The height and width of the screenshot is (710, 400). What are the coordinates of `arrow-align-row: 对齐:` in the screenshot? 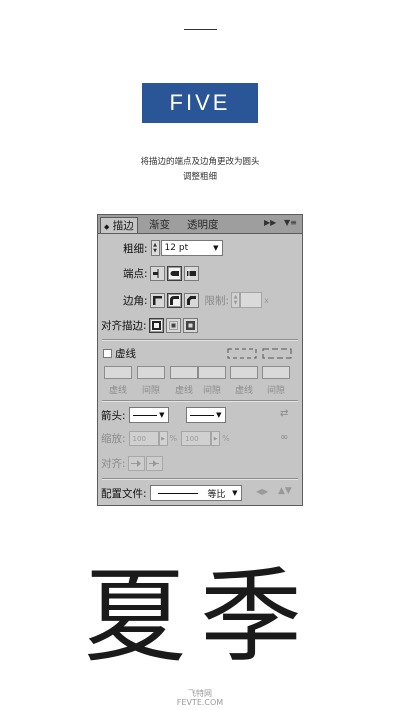 It's located at (133, 463).